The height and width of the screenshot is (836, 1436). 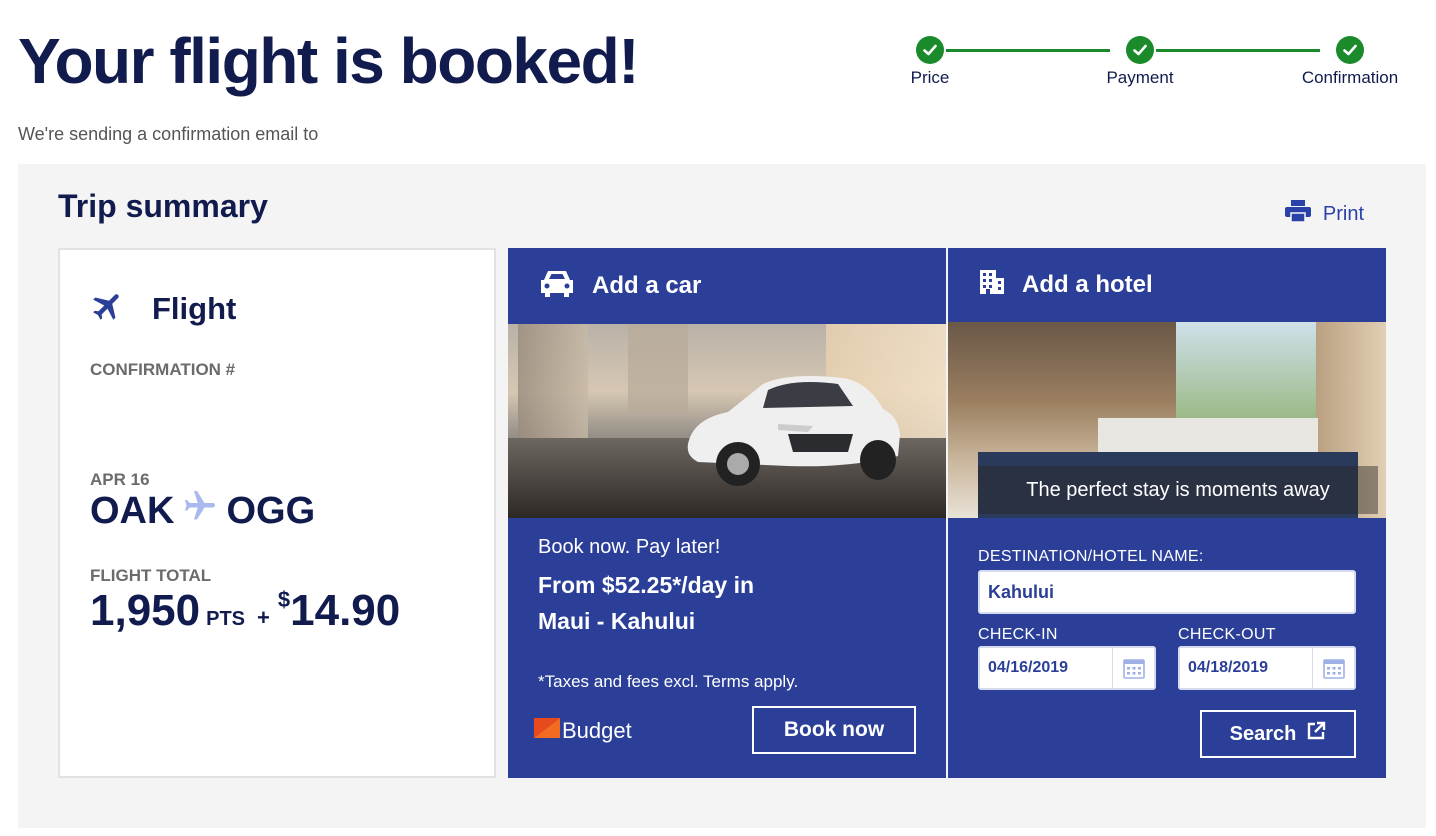 I want to click on hotel-search-button: Search, so click(x=1278, y=734).